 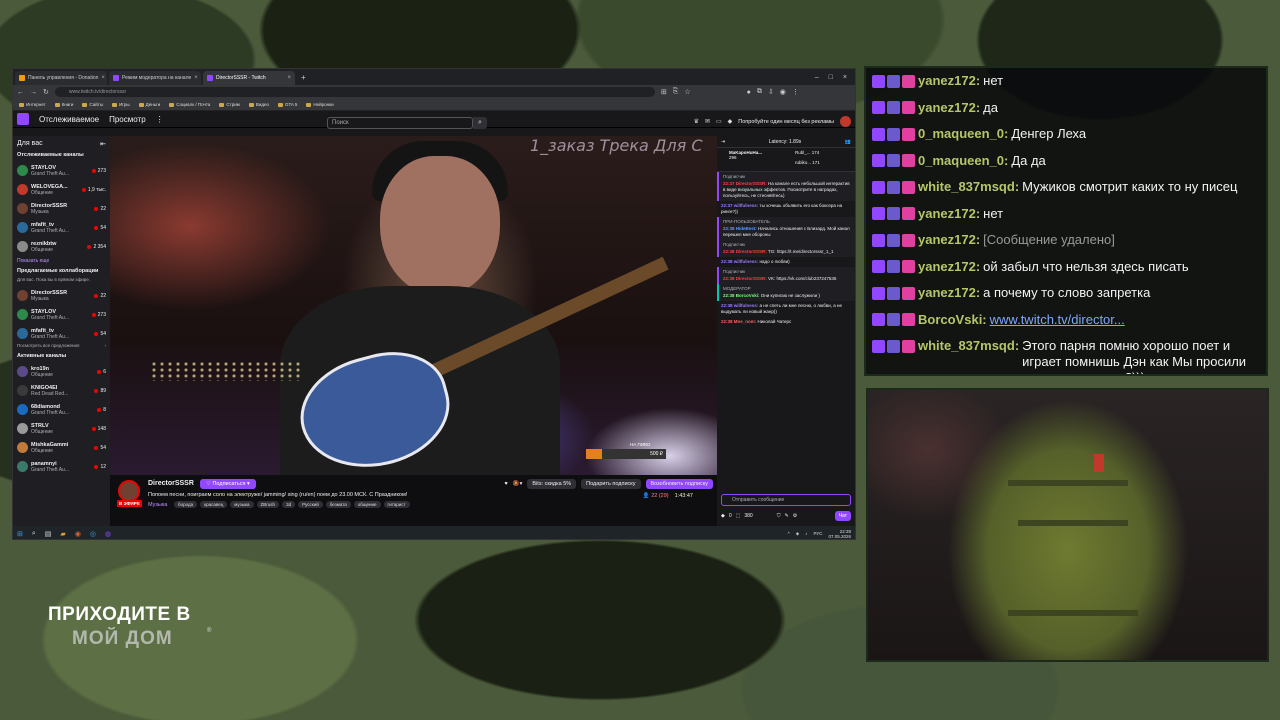 What do you see at coordinates (78, 534) in the screenshot?
I see `firefox-icon: ◉` at bounding box center [78, 534].